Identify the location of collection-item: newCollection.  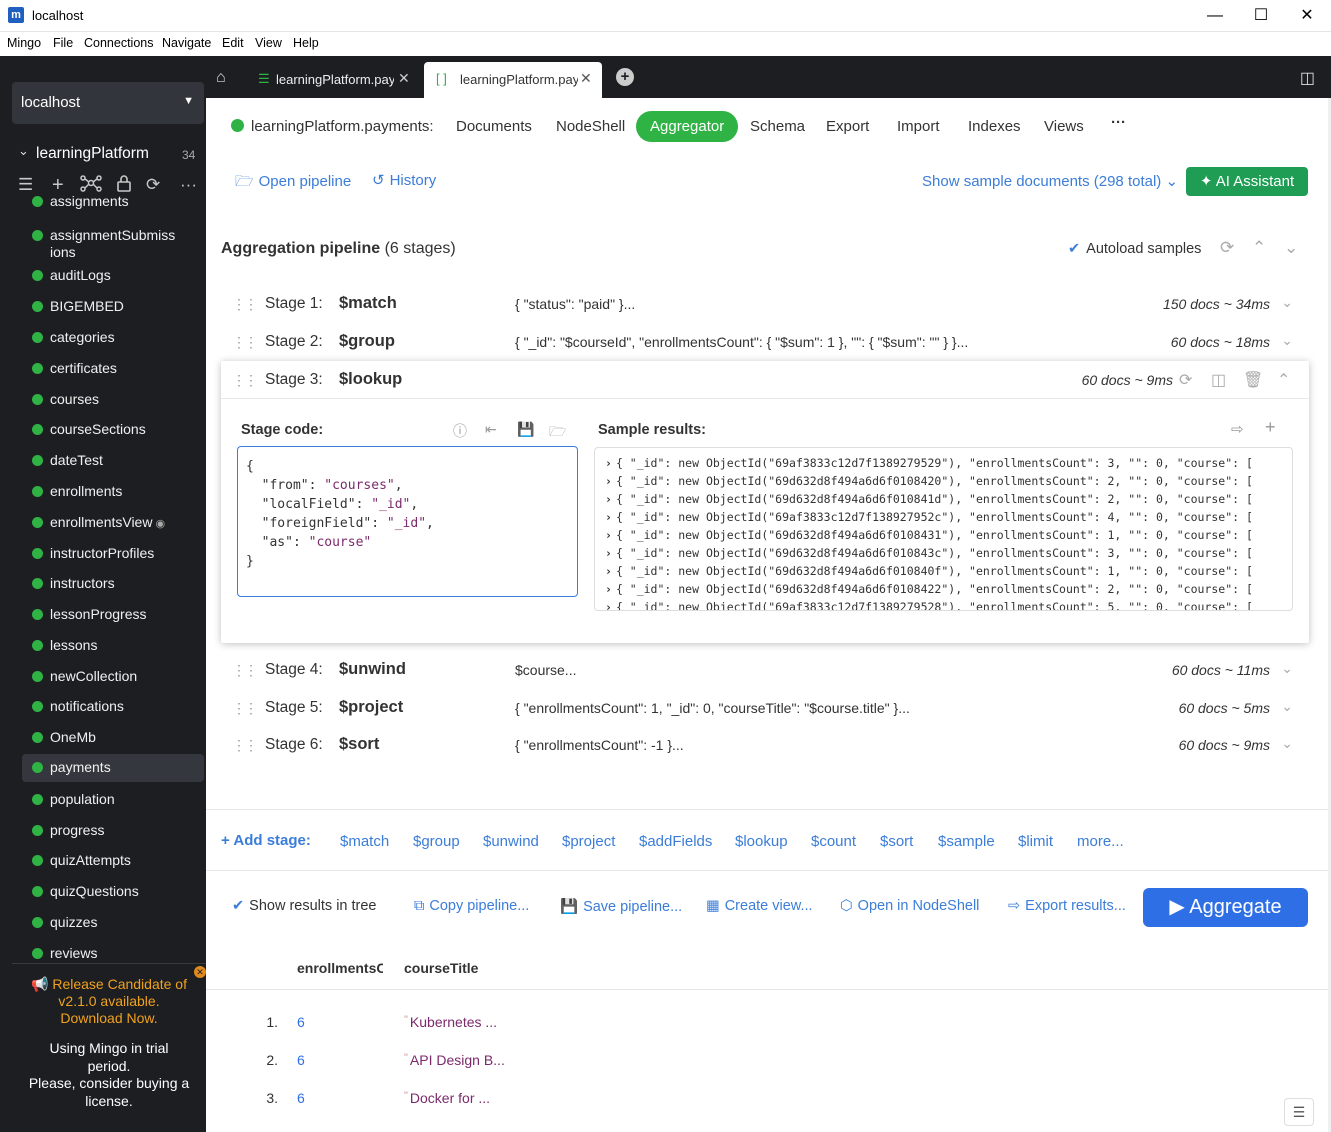
(113, 677).